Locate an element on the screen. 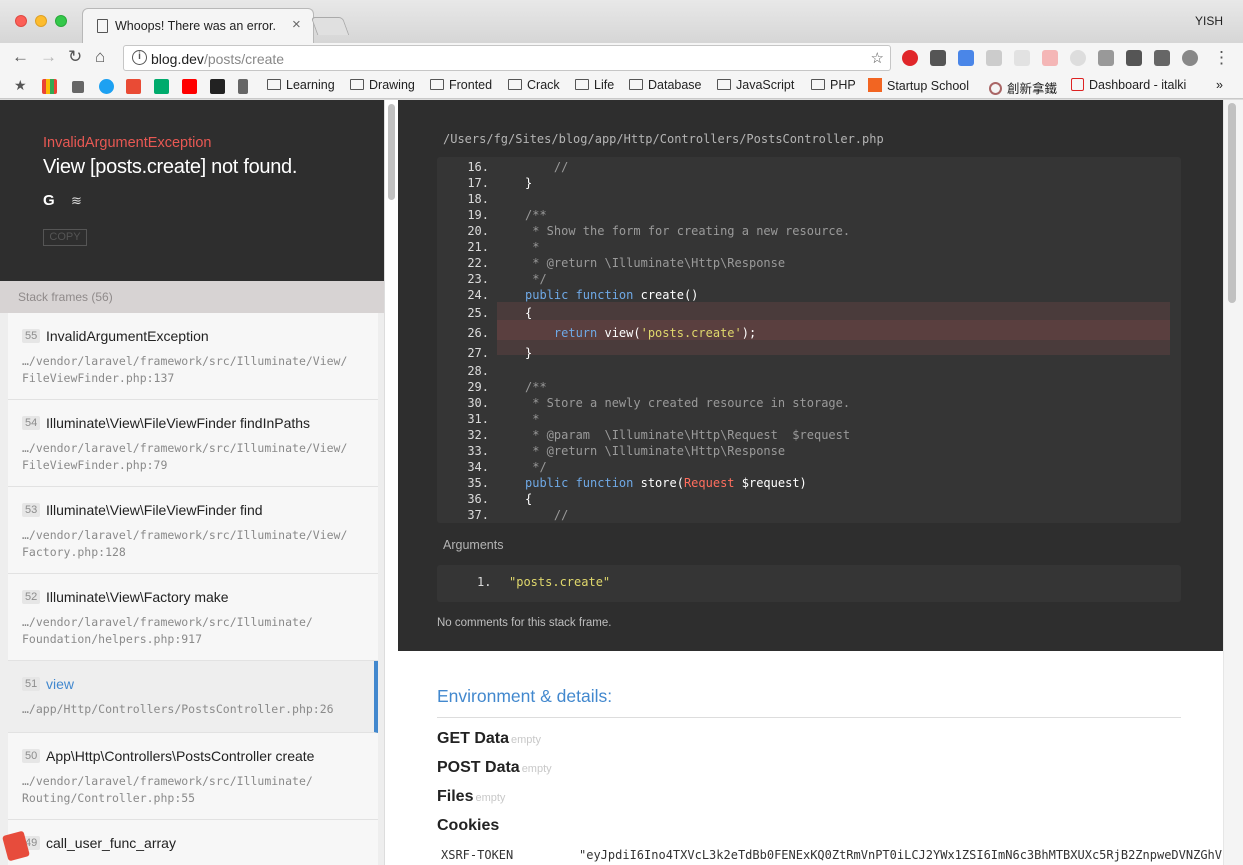 This screenshot has height=865, width=1243. frame-name: Illuminate\View\Factory make is located at coordinates (137, 597).